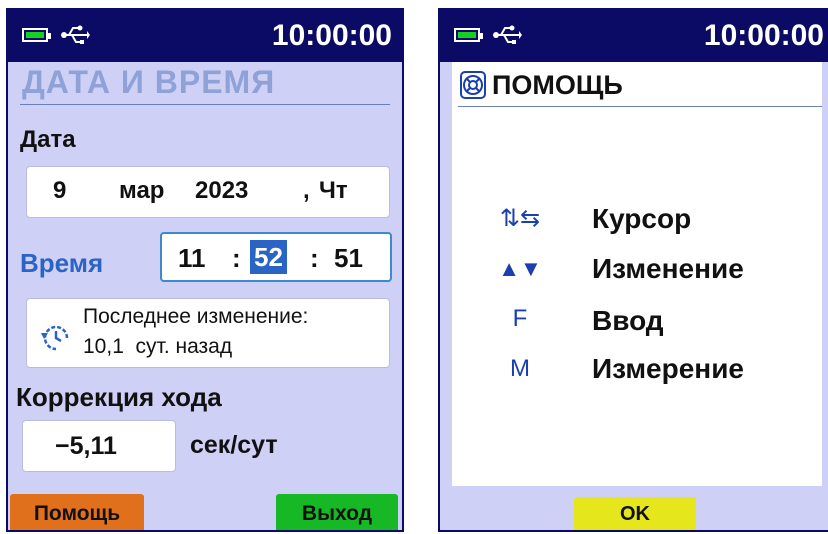 Image resolution: width=828 pixels, height=534 pixels. What do you see at coordinates (520, 368) in the screenshot?
I see `m-key-icon: M` at bounding box center [520, 368].